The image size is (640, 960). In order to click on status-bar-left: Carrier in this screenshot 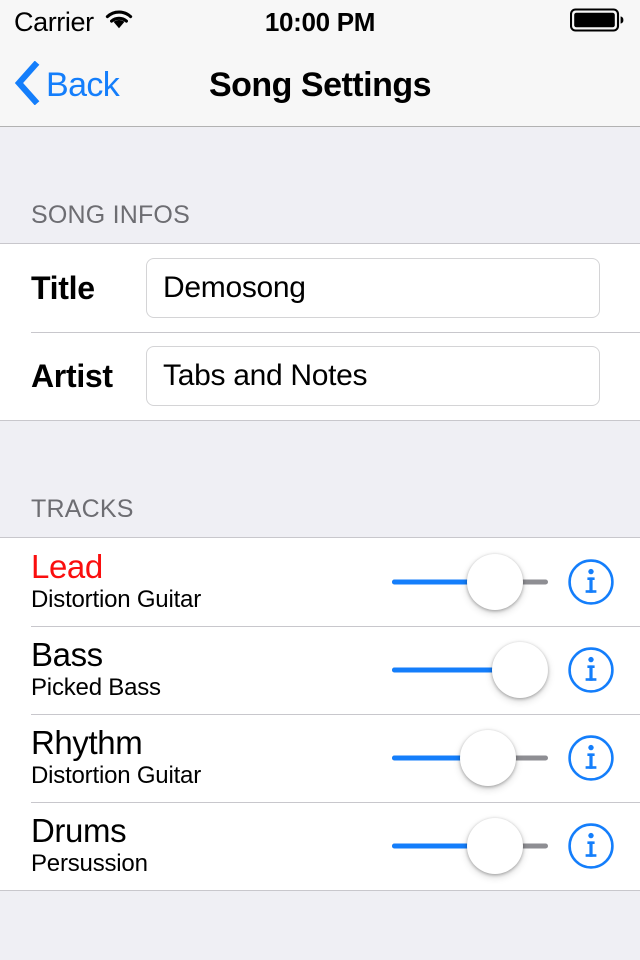, I will do `click(74, 22)`.